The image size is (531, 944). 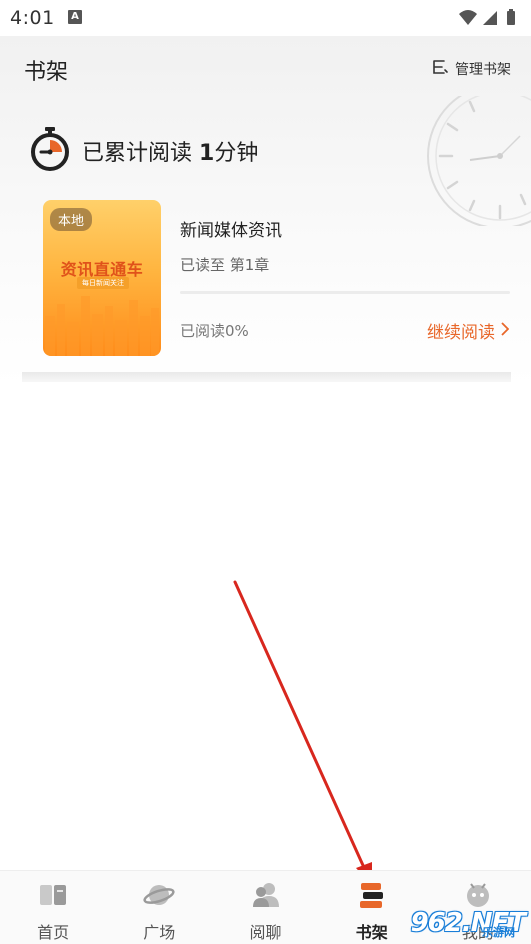 What do you see at coordinates (265, 932) in the screenshot?
I see `tab-chat-label: 阅聊` at bounding box center [265, 932].